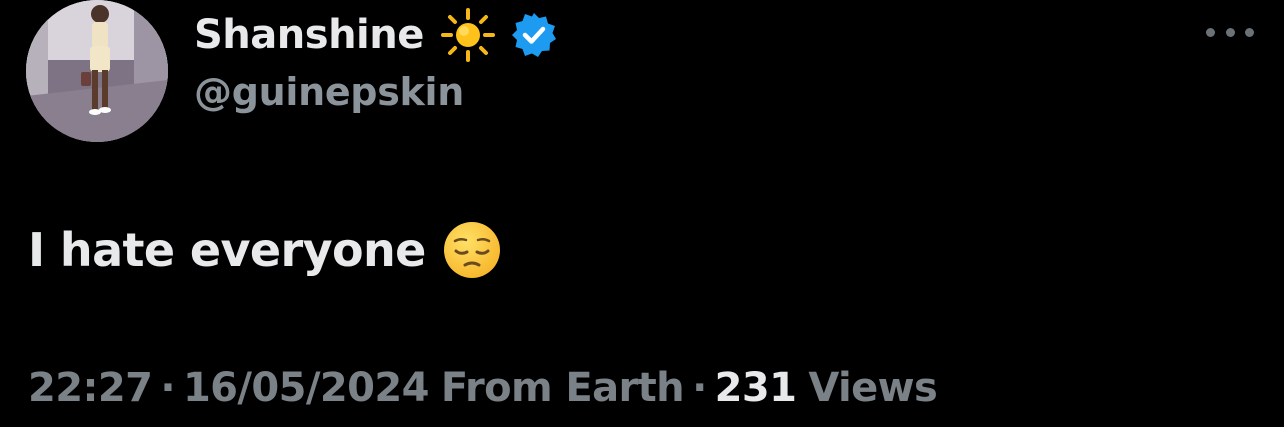 This screenshot has height=427, width=1284. I want to click on verified-badge-icon, so click(534, 35).